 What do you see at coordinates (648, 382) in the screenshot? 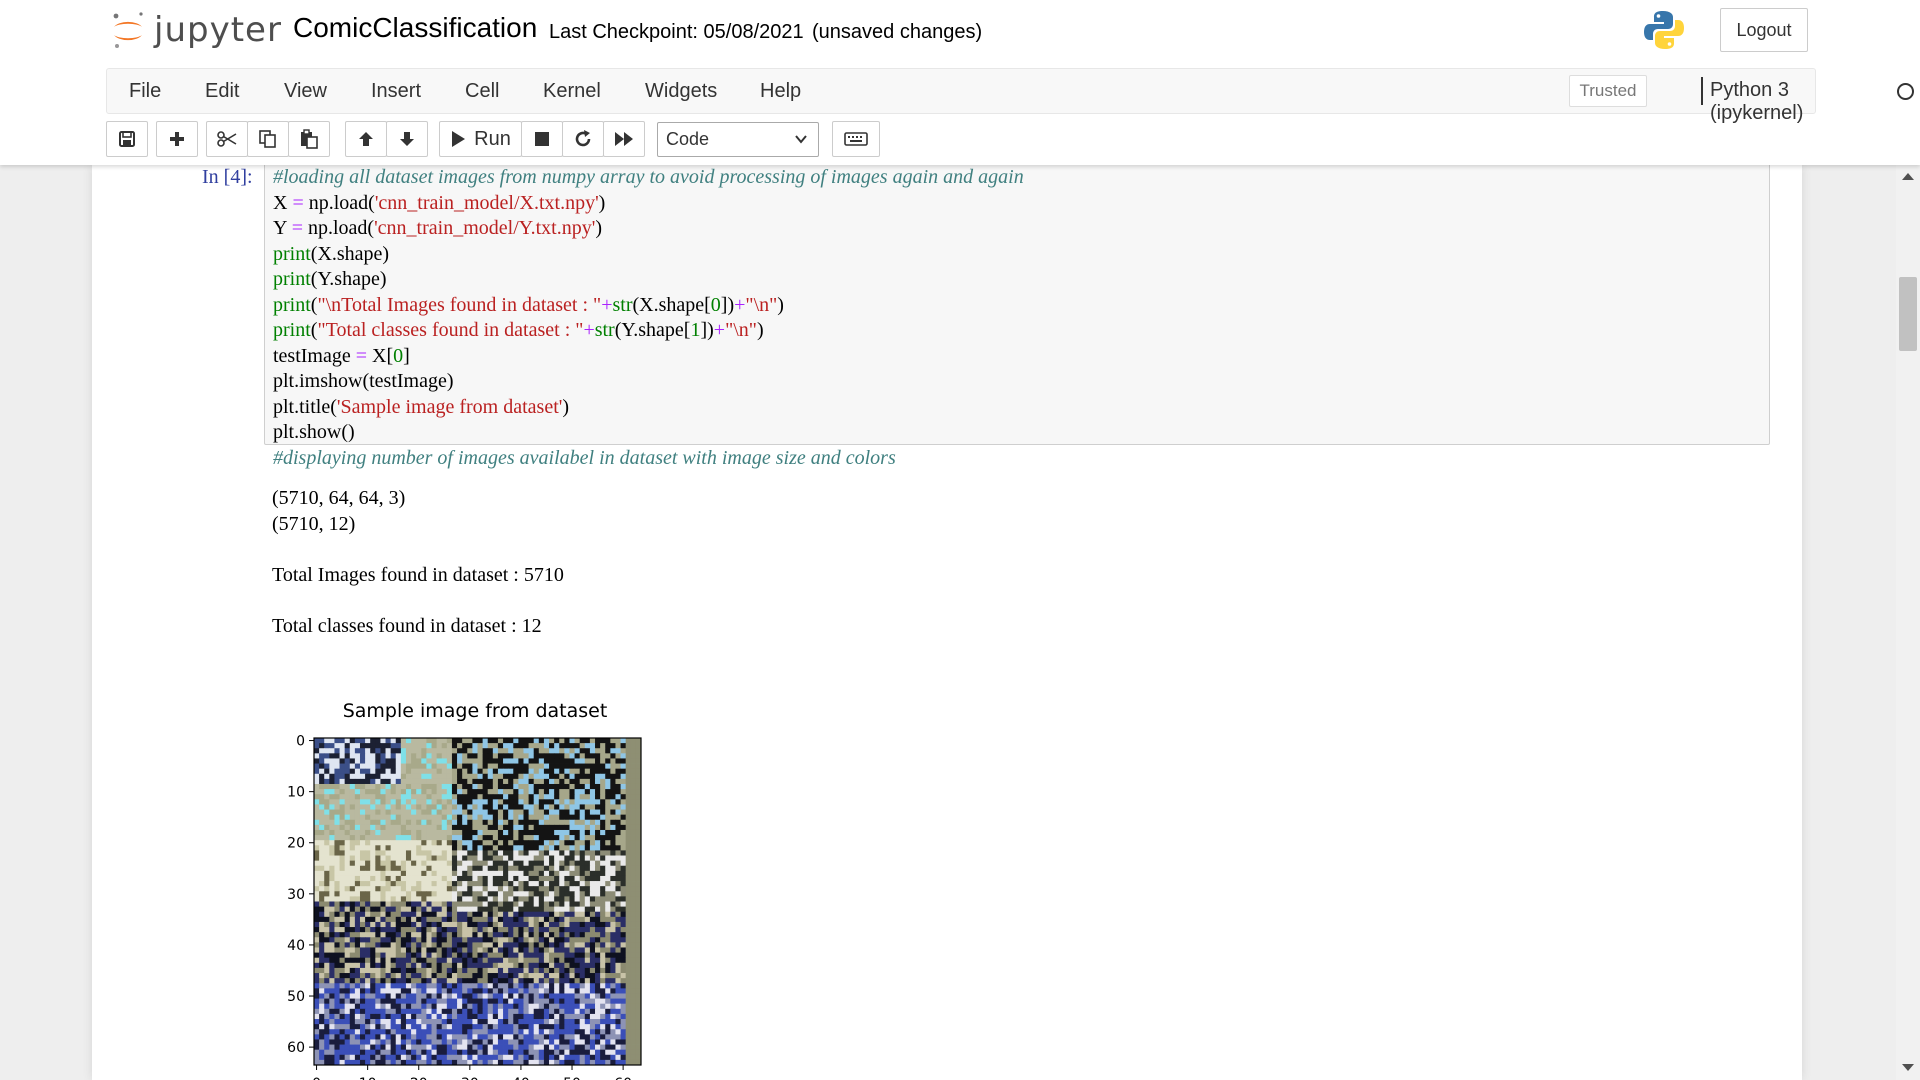
I see `code-line: plt.imshow(testImage)` at bounding box center [648, 382].